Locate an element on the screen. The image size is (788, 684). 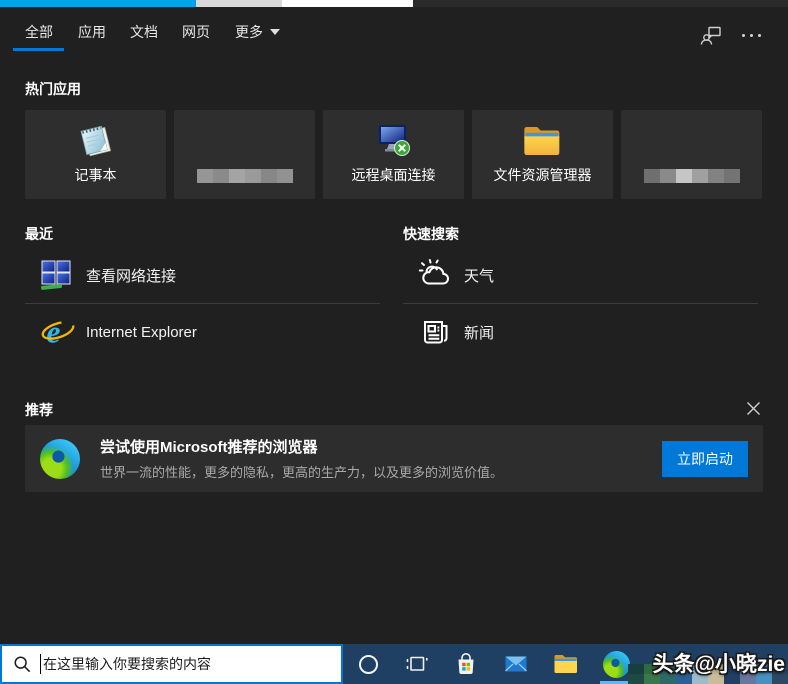
tile-remote-desktop: 远程桌面连接 is located at coordinates (393, 154).